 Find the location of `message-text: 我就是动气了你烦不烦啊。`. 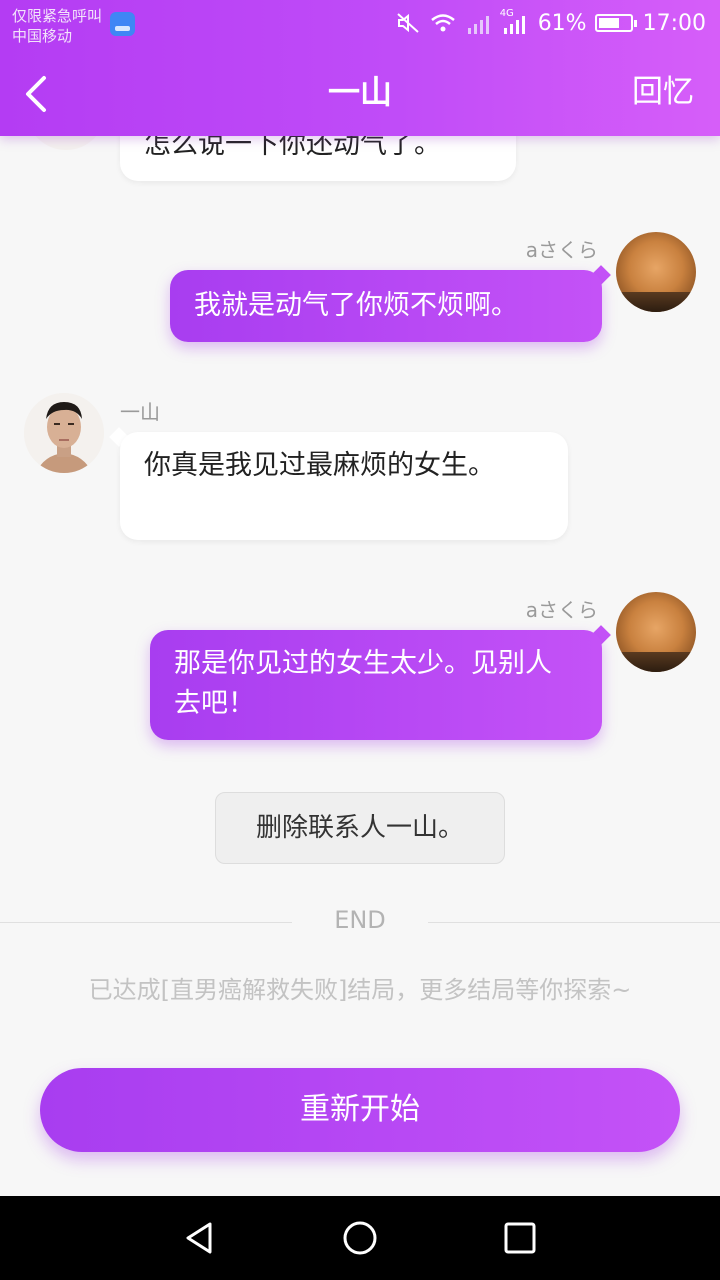

message-text: 我就是动气了你烦不烦啊。 is located at coordinates (356, 305).